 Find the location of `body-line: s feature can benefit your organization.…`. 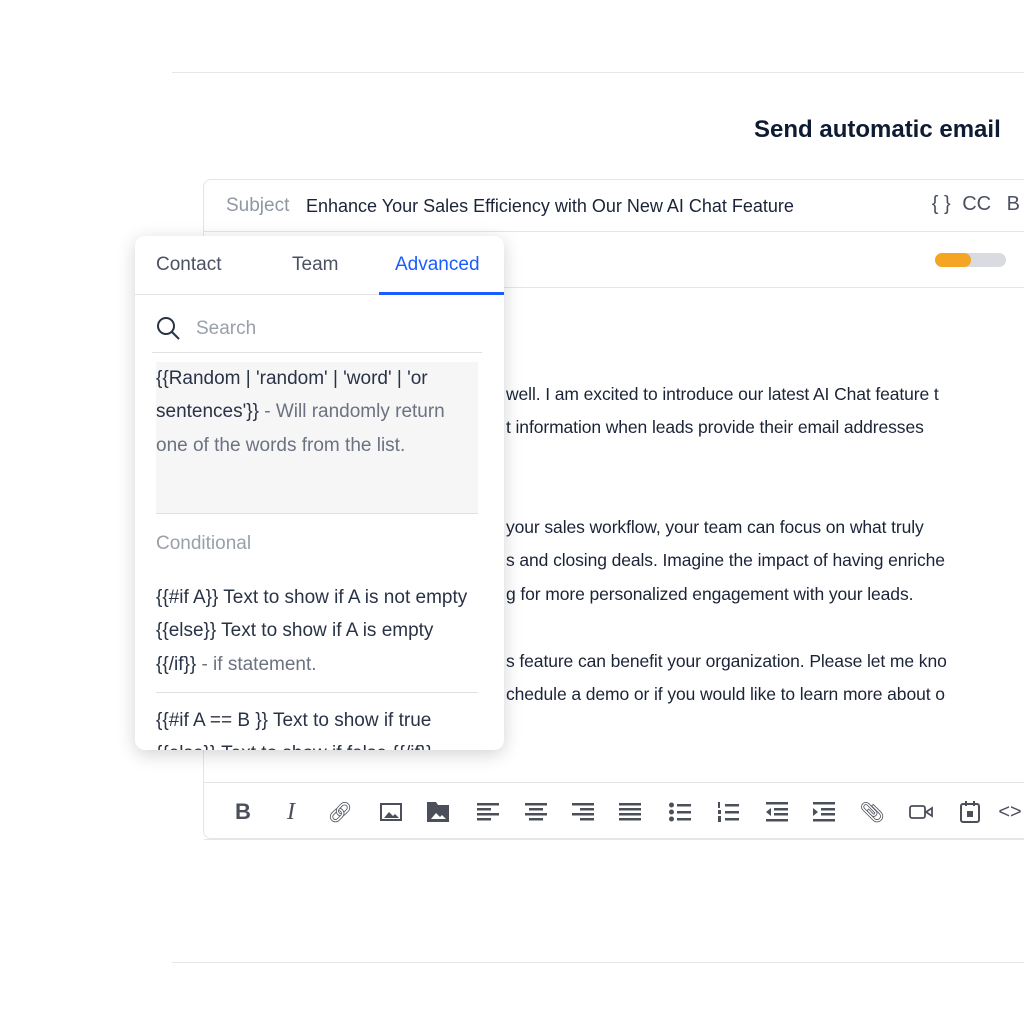

body-line: s feature can benefit your organization.… is located at coordinates (764, 661).